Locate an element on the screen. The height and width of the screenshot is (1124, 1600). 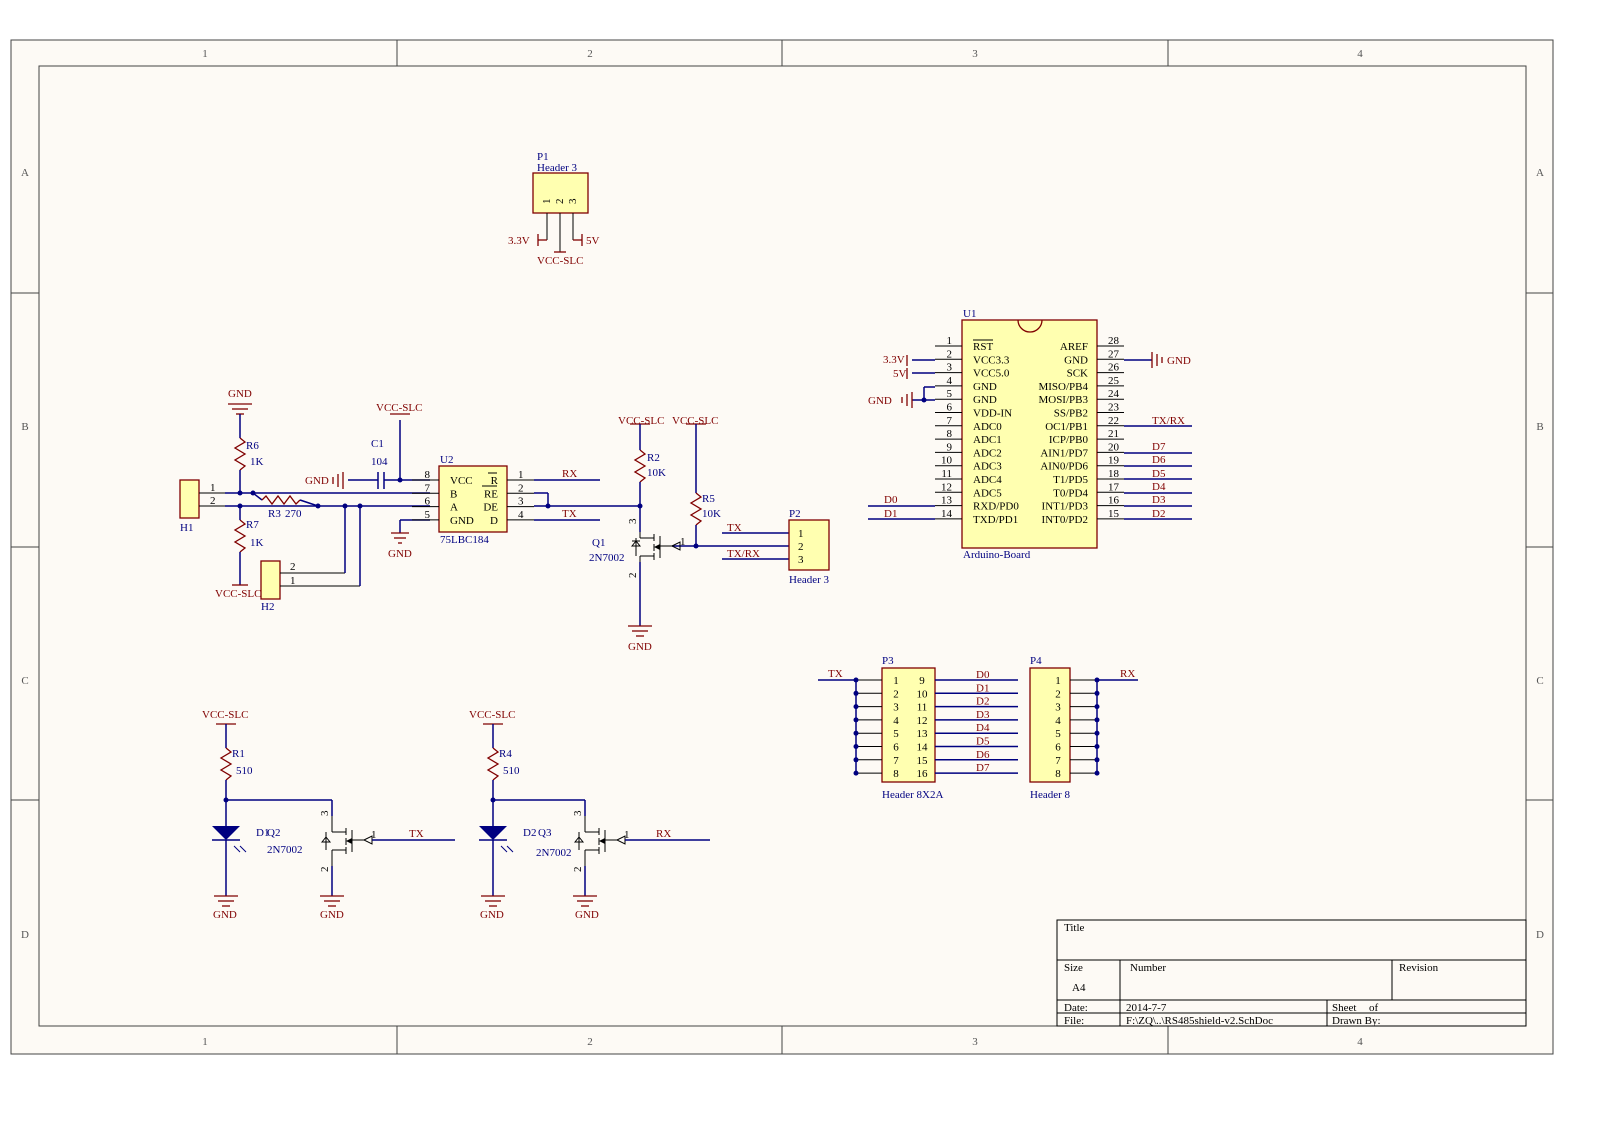
u2-vcc-slc-port: VCC-SLC is located at coordinates (399, 408).